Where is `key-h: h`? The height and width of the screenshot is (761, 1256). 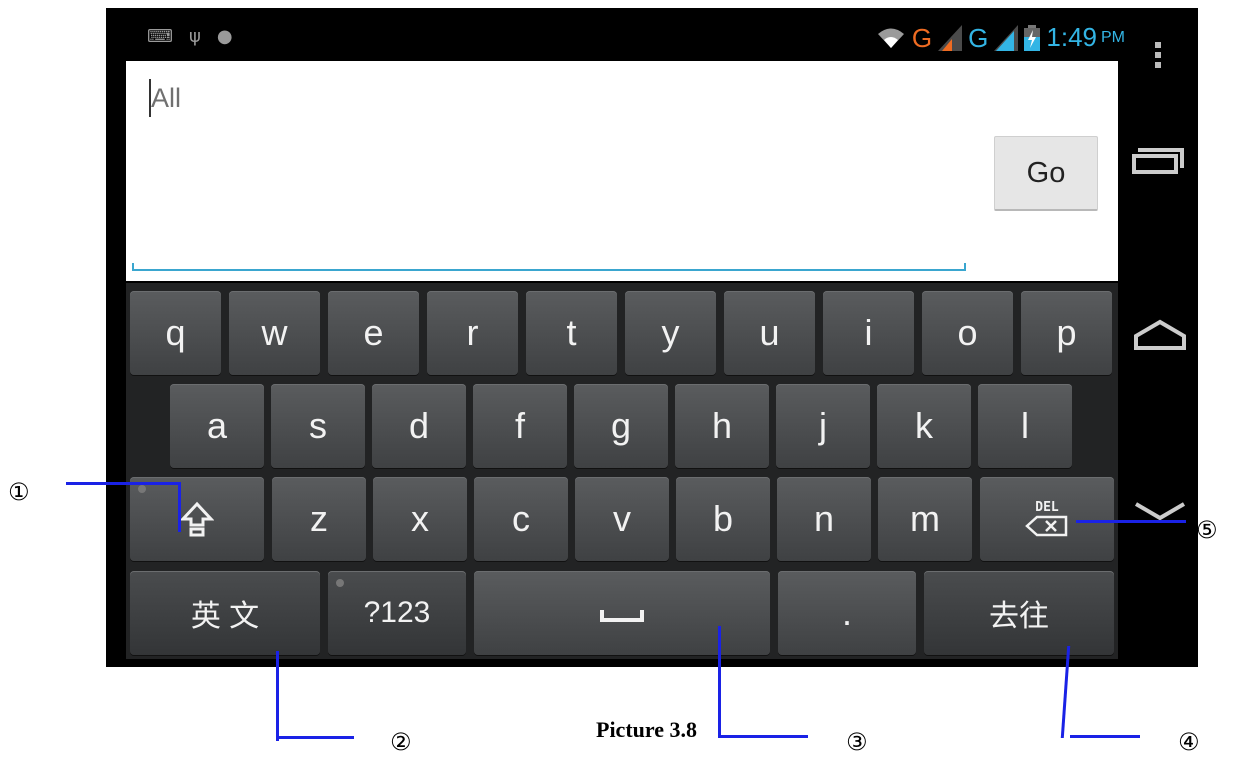
key-h: h is located at coordinates (722, 426).